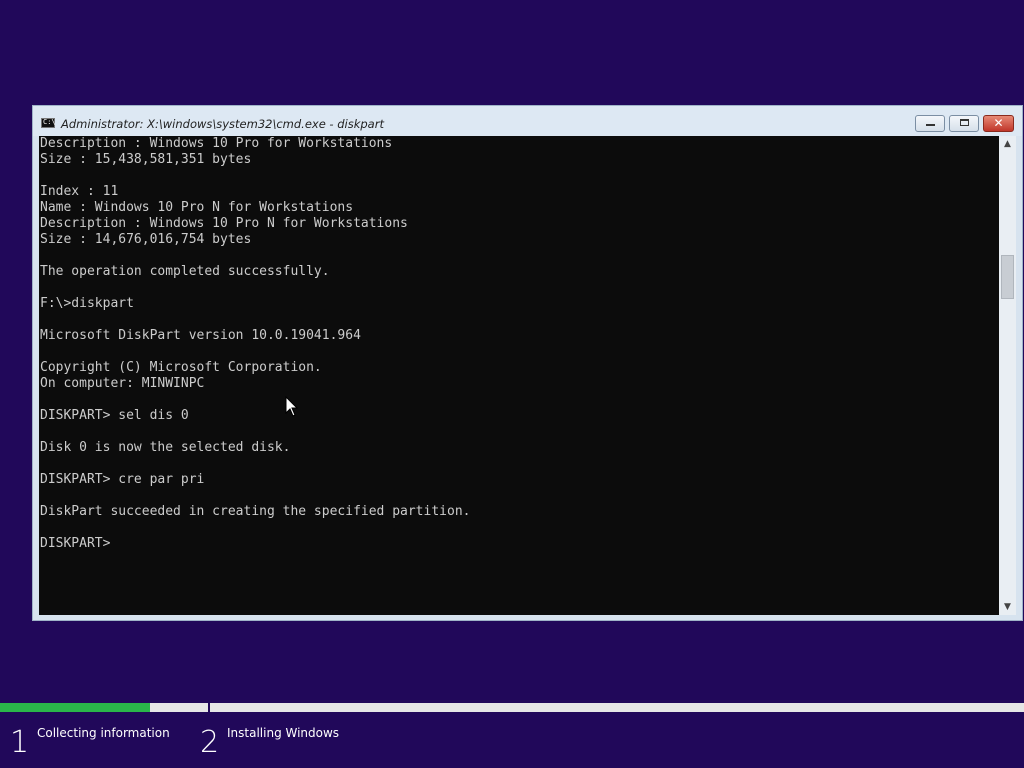  I want to click on close-icon: ✕, so click(998, 123).